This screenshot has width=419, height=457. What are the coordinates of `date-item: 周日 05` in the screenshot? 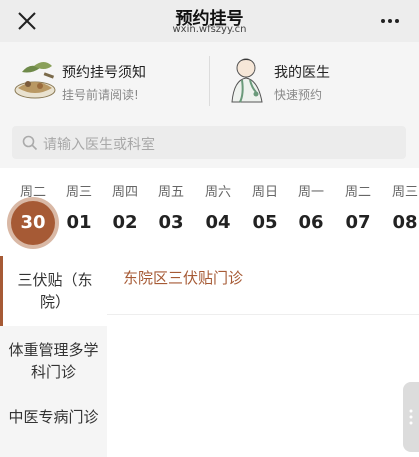 It's located at (265, 211).